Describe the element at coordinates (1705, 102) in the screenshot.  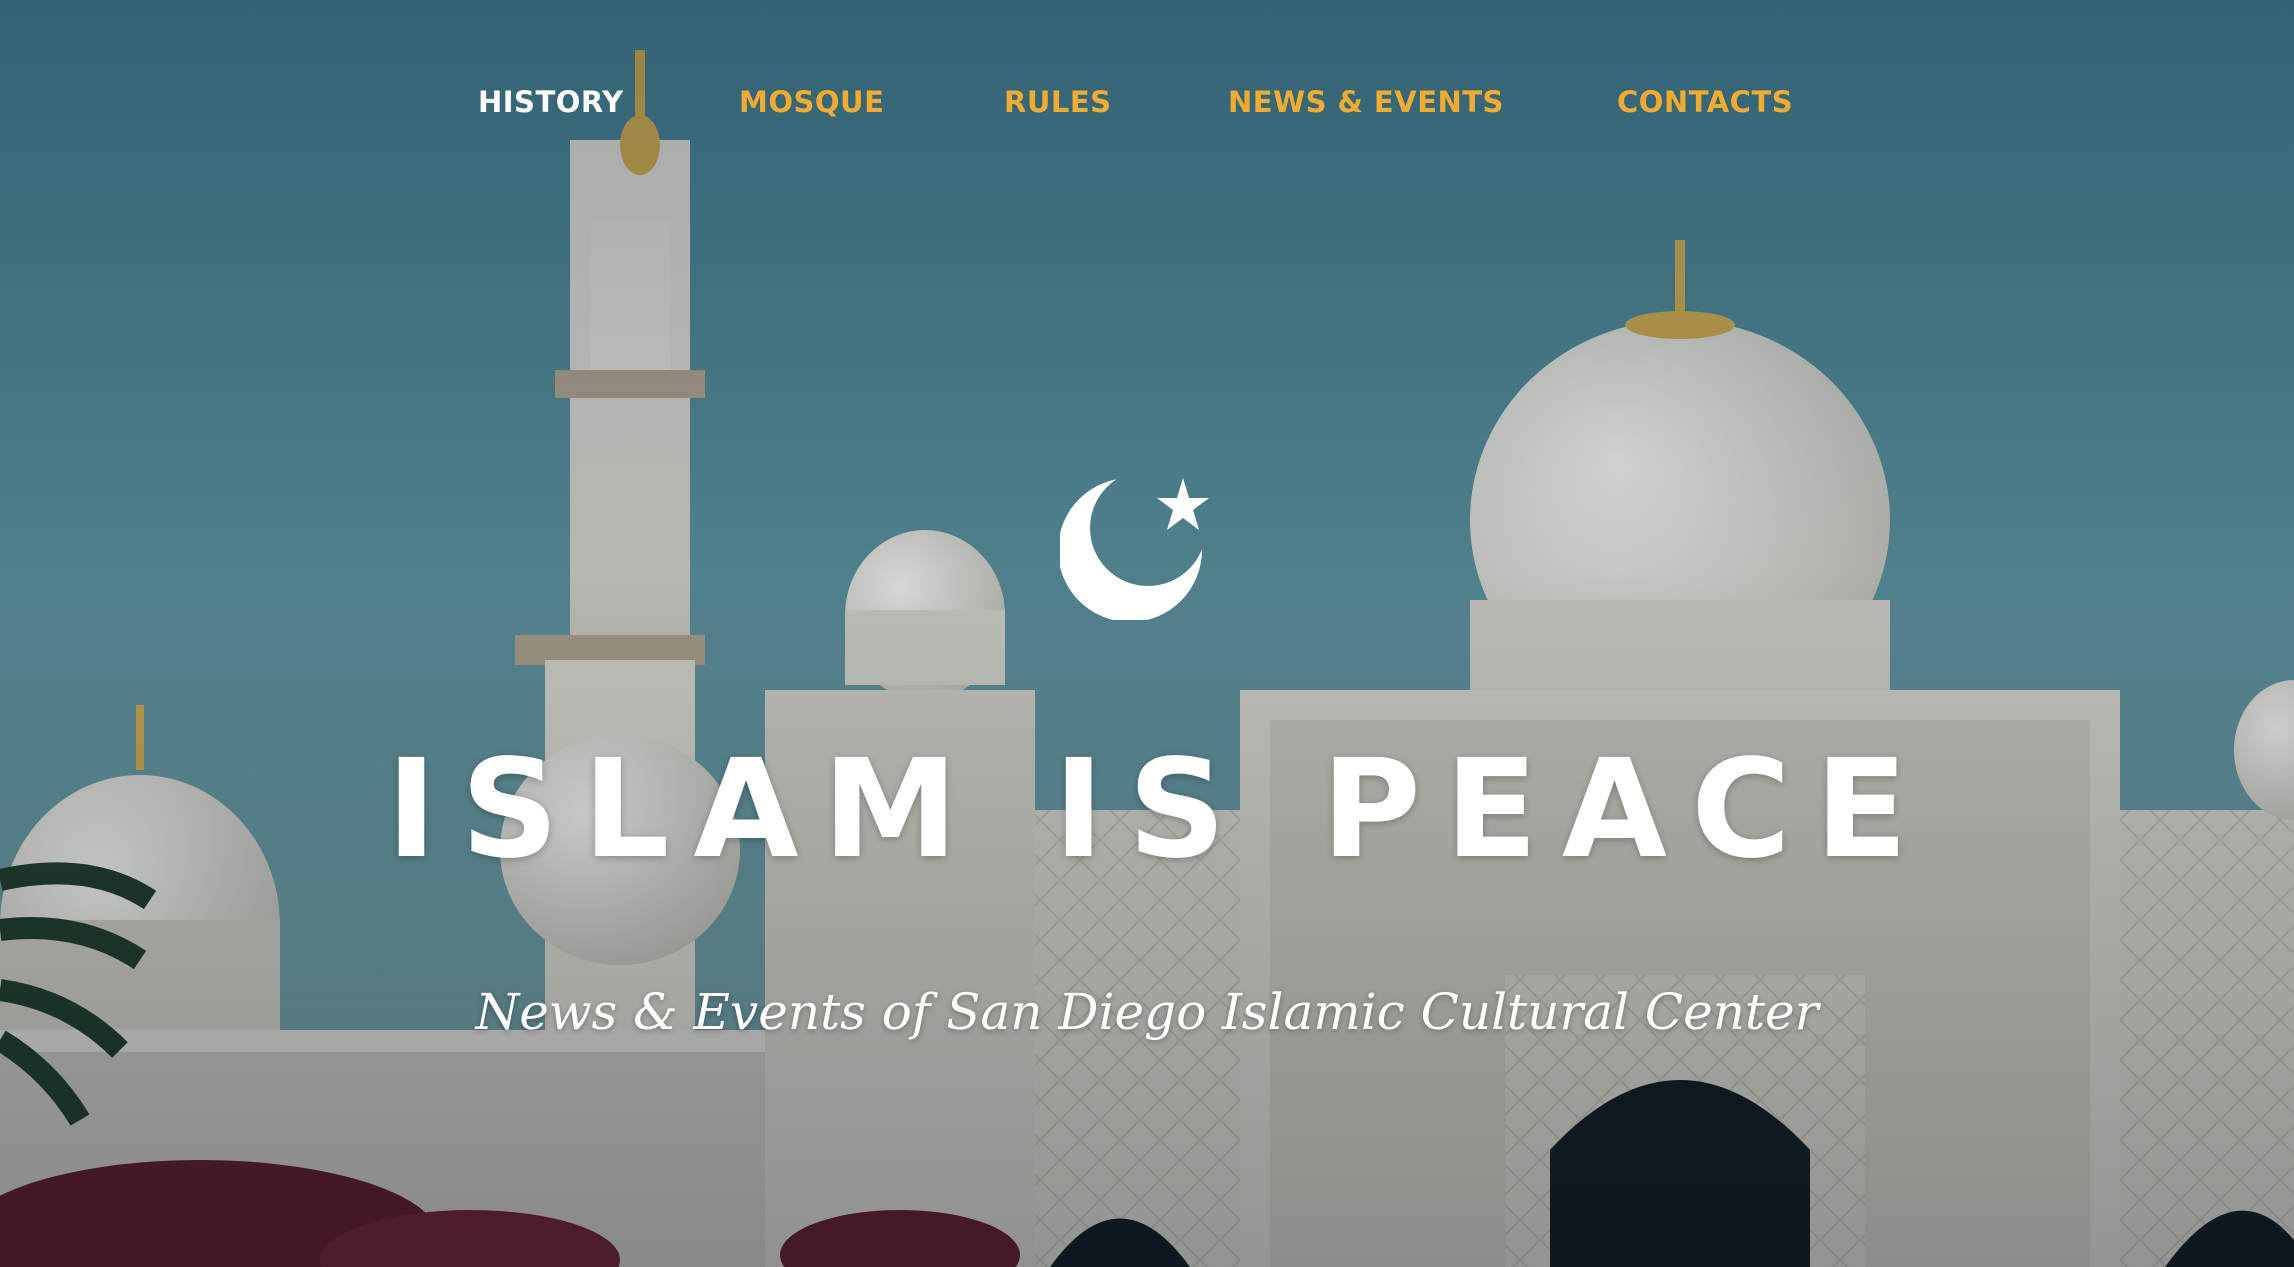
I see `nav-item-contacts: CONTACTS` at that location.